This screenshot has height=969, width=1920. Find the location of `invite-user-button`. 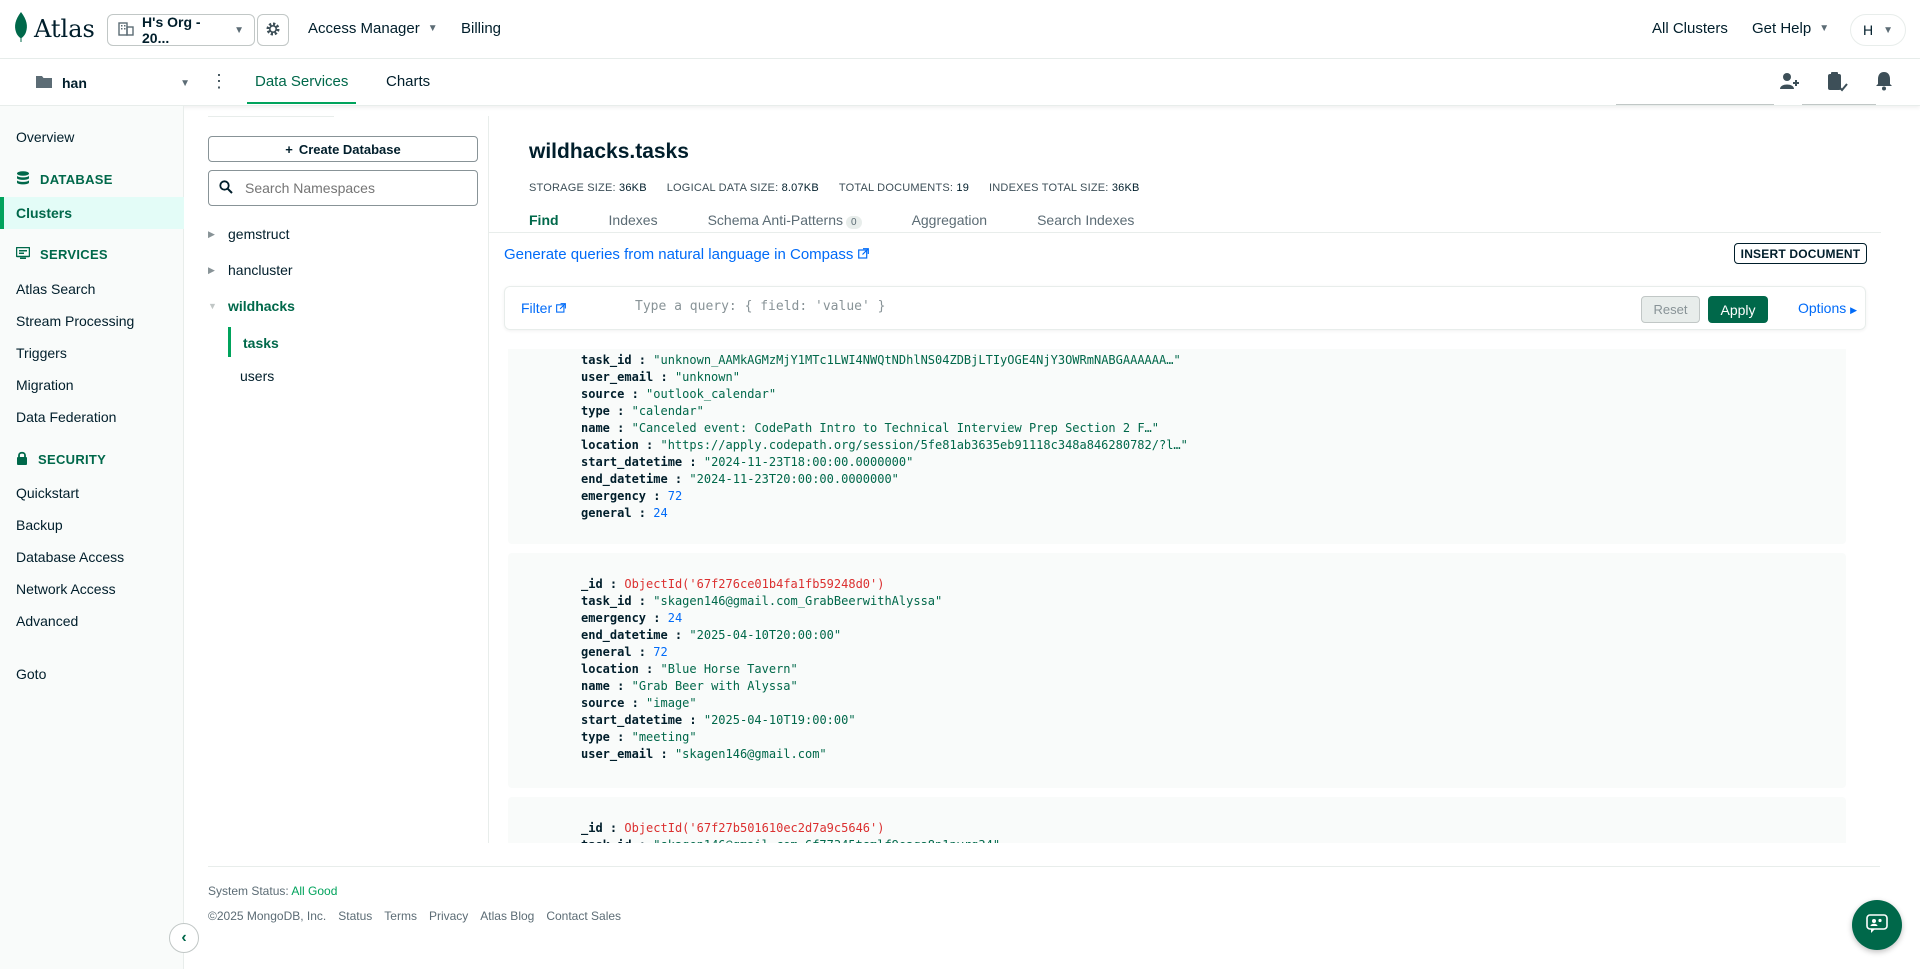

invite-user-button is located at coordinates (1790, 83).